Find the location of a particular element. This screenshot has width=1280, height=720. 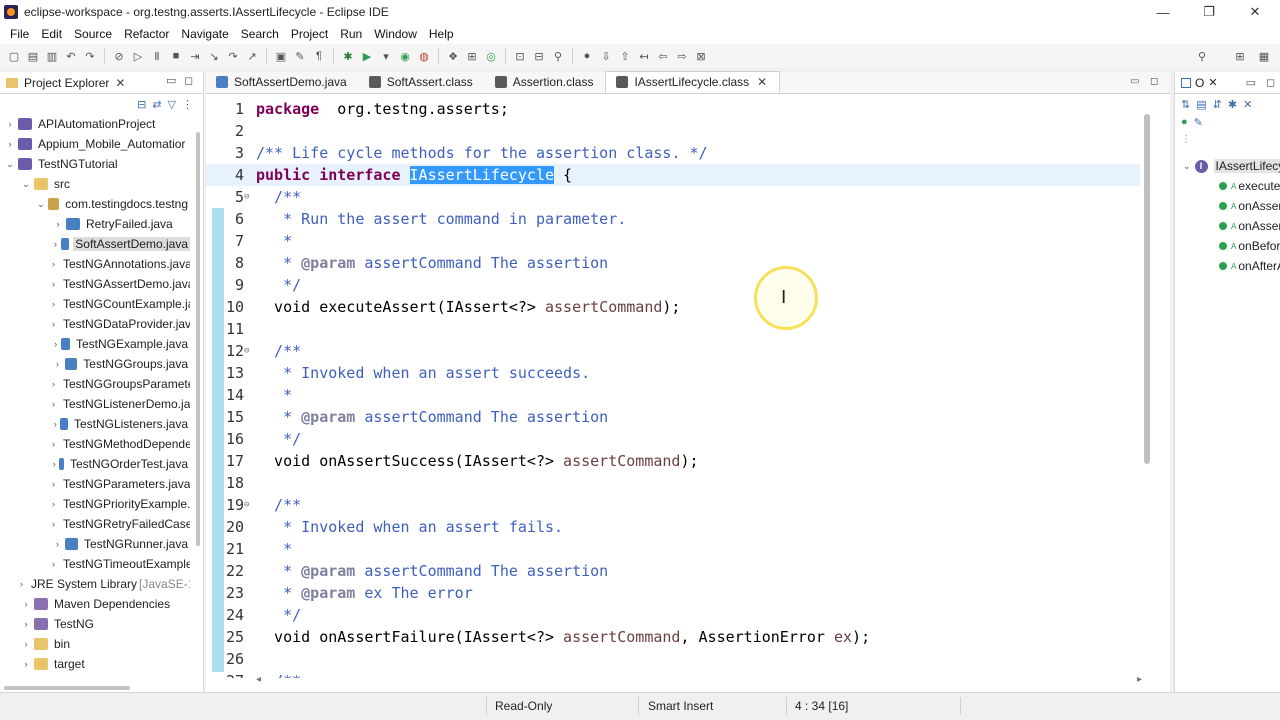

tree-item: › TestNGGroupsParameters.java is located at coordinates (95, 384).